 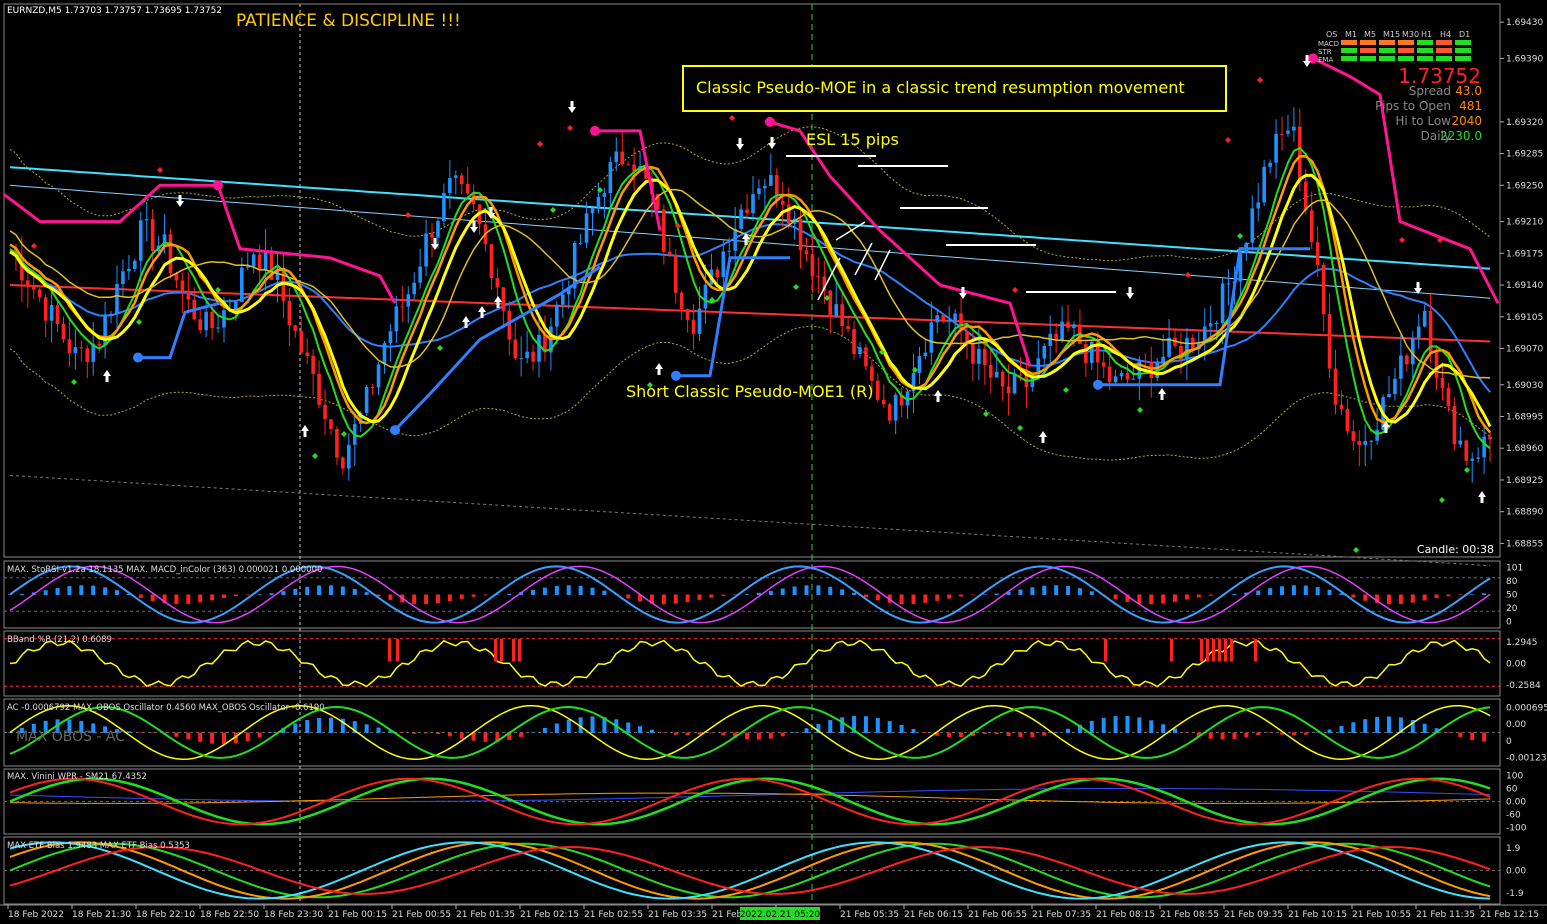 What do you see at coordinates (852, 139) in the screenshot?
I see `esl-label: ESL 15 pips` at bounding box center [852, 139].